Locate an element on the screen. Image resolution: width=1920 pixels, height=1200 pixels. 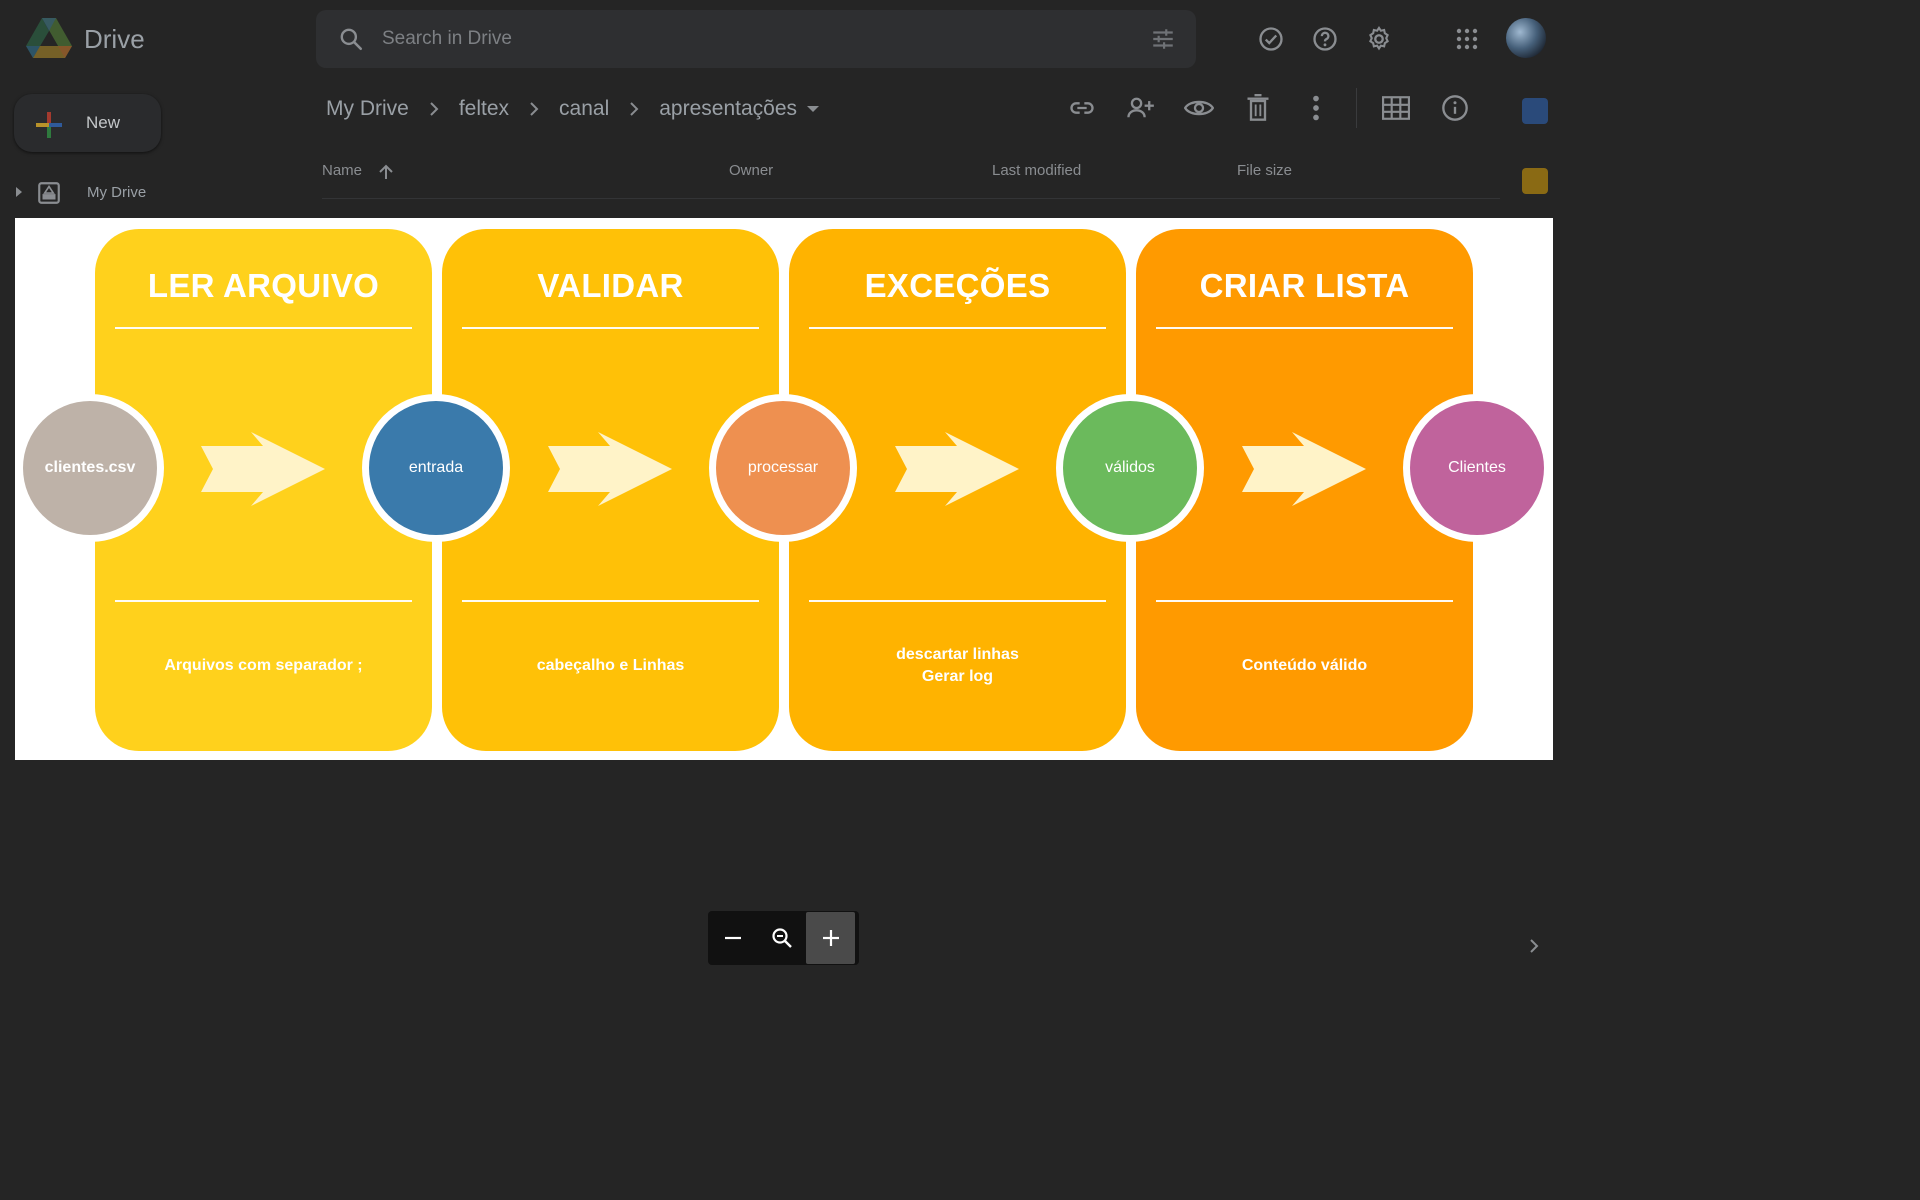
node-entrada: entrada is located at coordinates (436, 468).